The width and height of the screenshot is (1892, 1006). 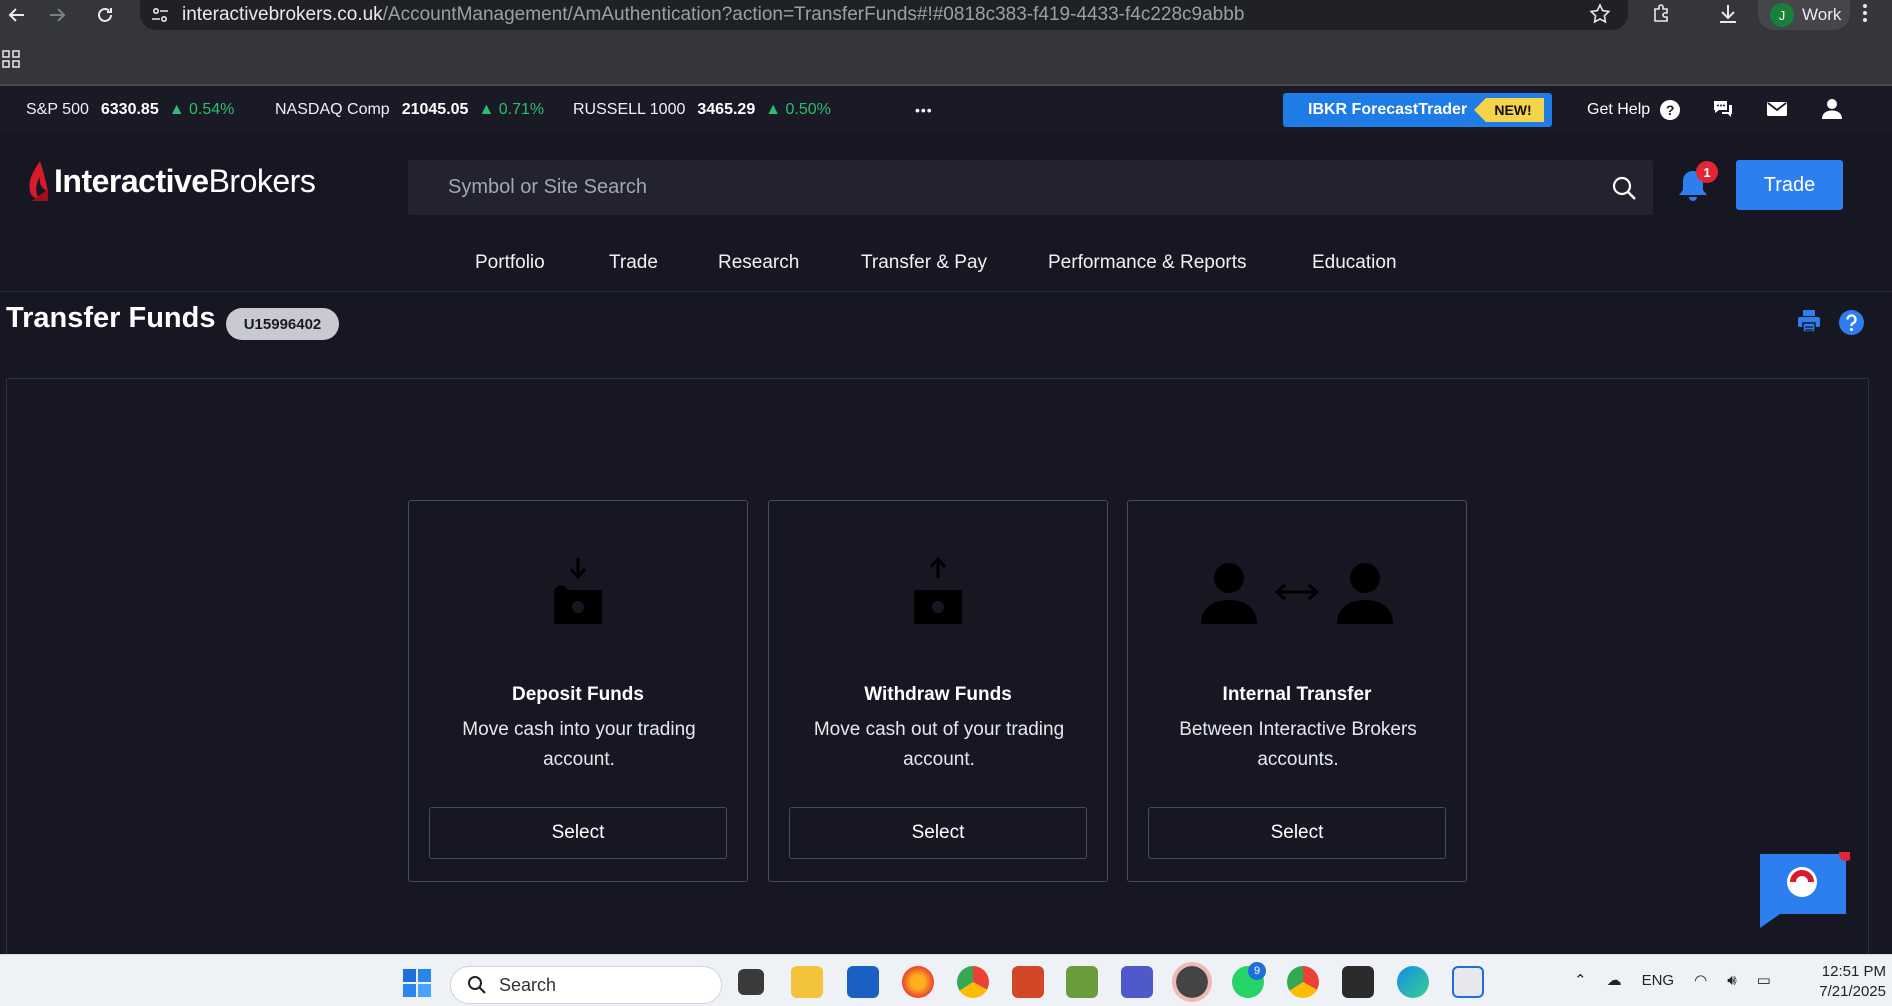 What do you see at coordinates (918, 982) in the screenshot?
I see `firefox-icon` at bounding box center [918, 982].